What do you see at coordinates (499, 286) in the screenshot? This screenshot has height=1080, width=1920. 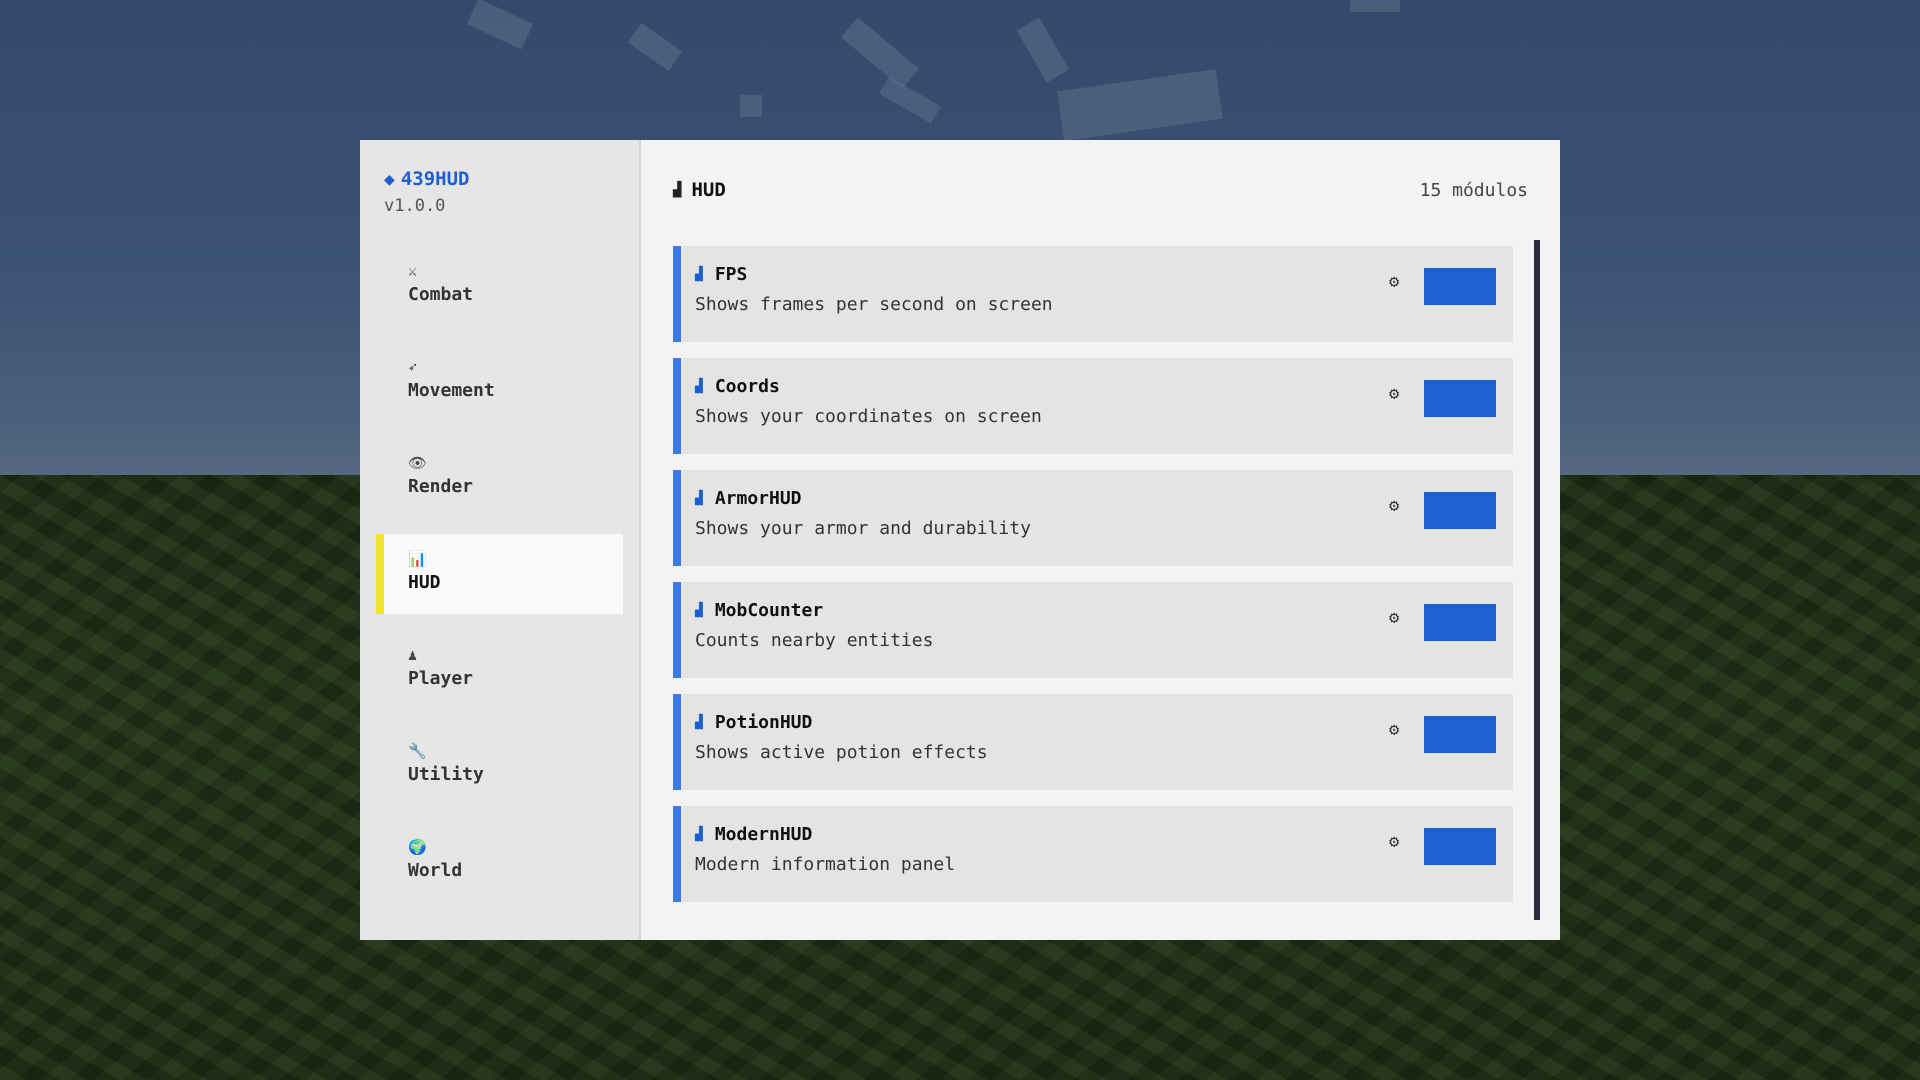 I see `sidebar-item-combat: ⚔ Combat` at bounding box center [499, 286].